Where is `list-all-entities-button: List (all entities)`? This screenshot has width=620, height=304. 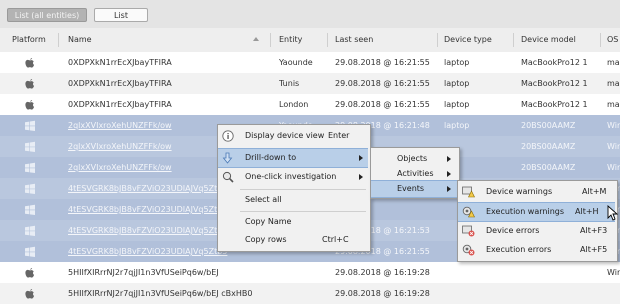 list-all-entities-button: List (all entities) is located at coordinates (47, 15).